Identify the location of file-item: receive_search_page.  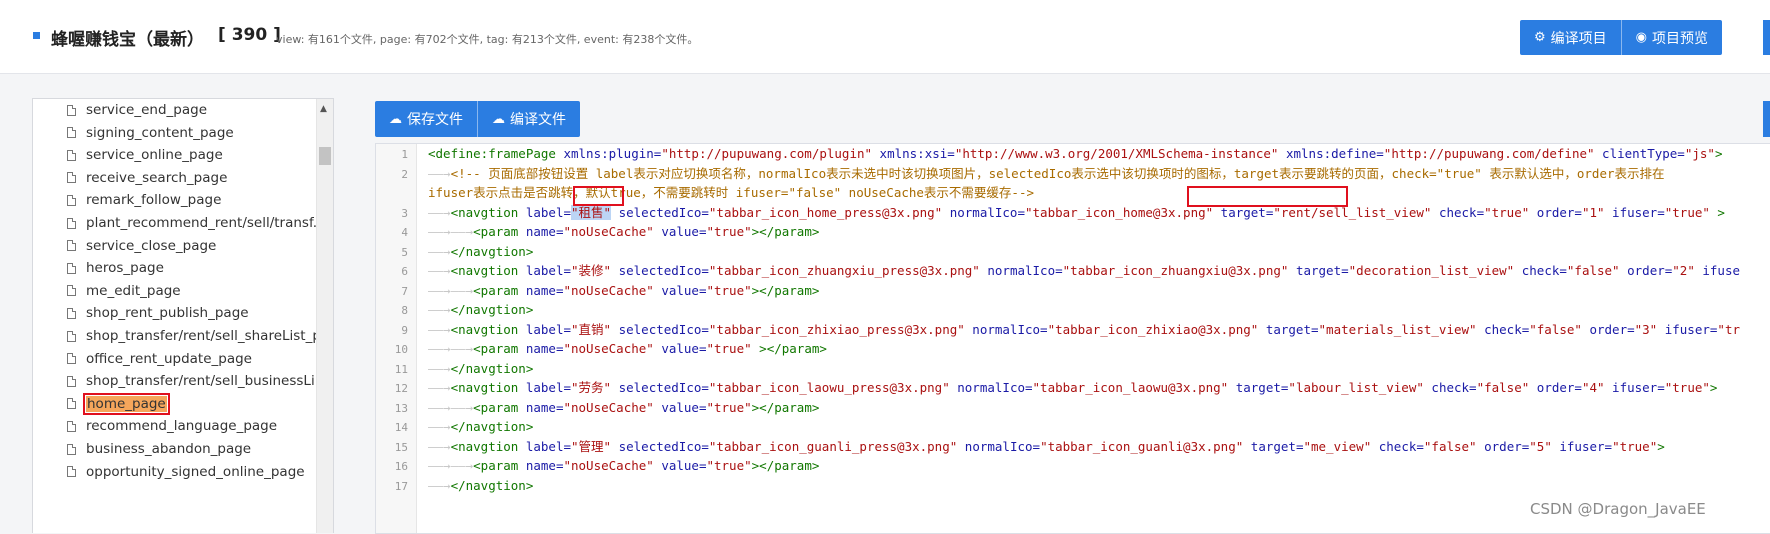
(147, 178).